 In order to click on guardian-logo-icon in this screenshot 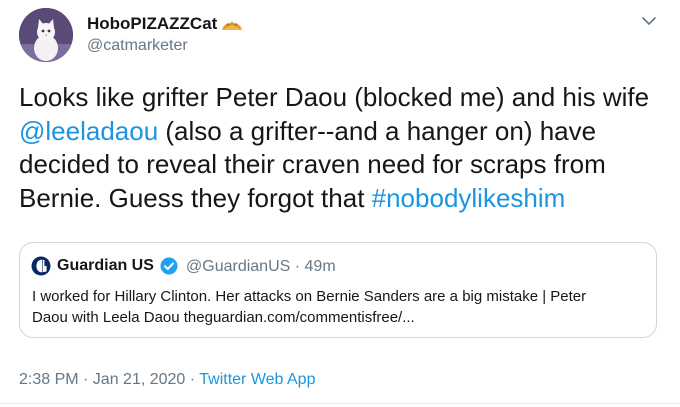, I will do `click(41, 266)`.